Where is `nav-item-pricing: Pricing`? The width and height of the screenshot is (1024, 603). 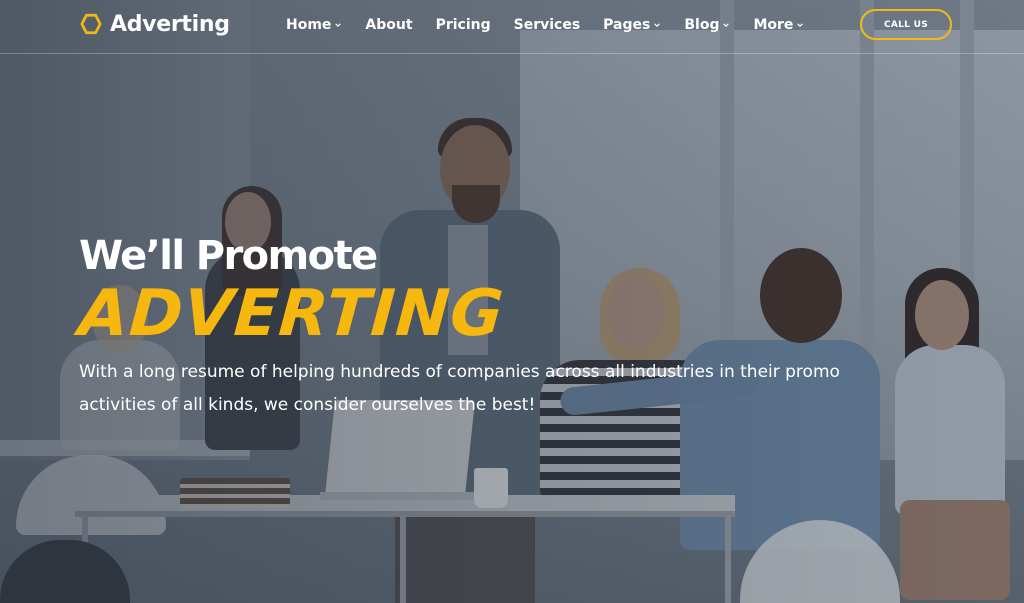 nav-item-pricing: Pricing is located at coordinates (463, 25).